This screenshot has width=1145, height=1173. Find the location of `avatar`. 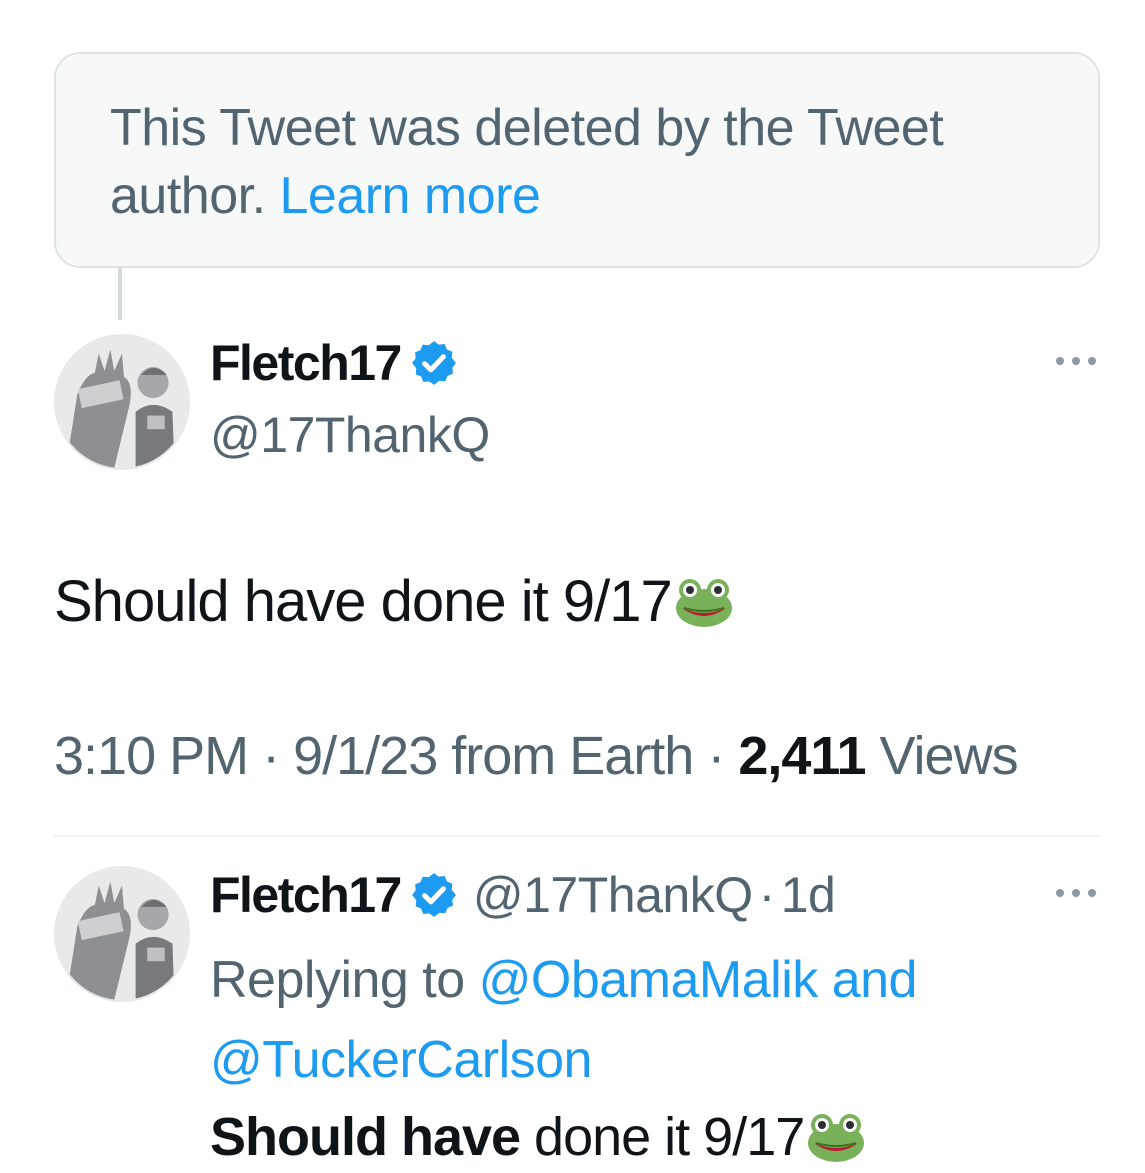

avatar is located at coordinates (122, 402).